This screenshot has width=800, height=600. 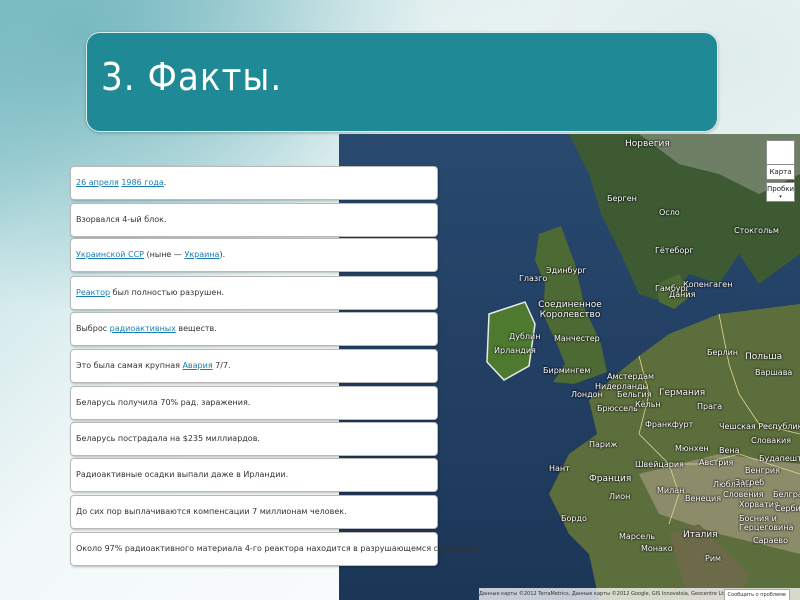 What do you see at coordinates (566, 270) in the screenshot?
I see `map-label-edinburgh: Эдинбург` at bounding box center [566, 270].